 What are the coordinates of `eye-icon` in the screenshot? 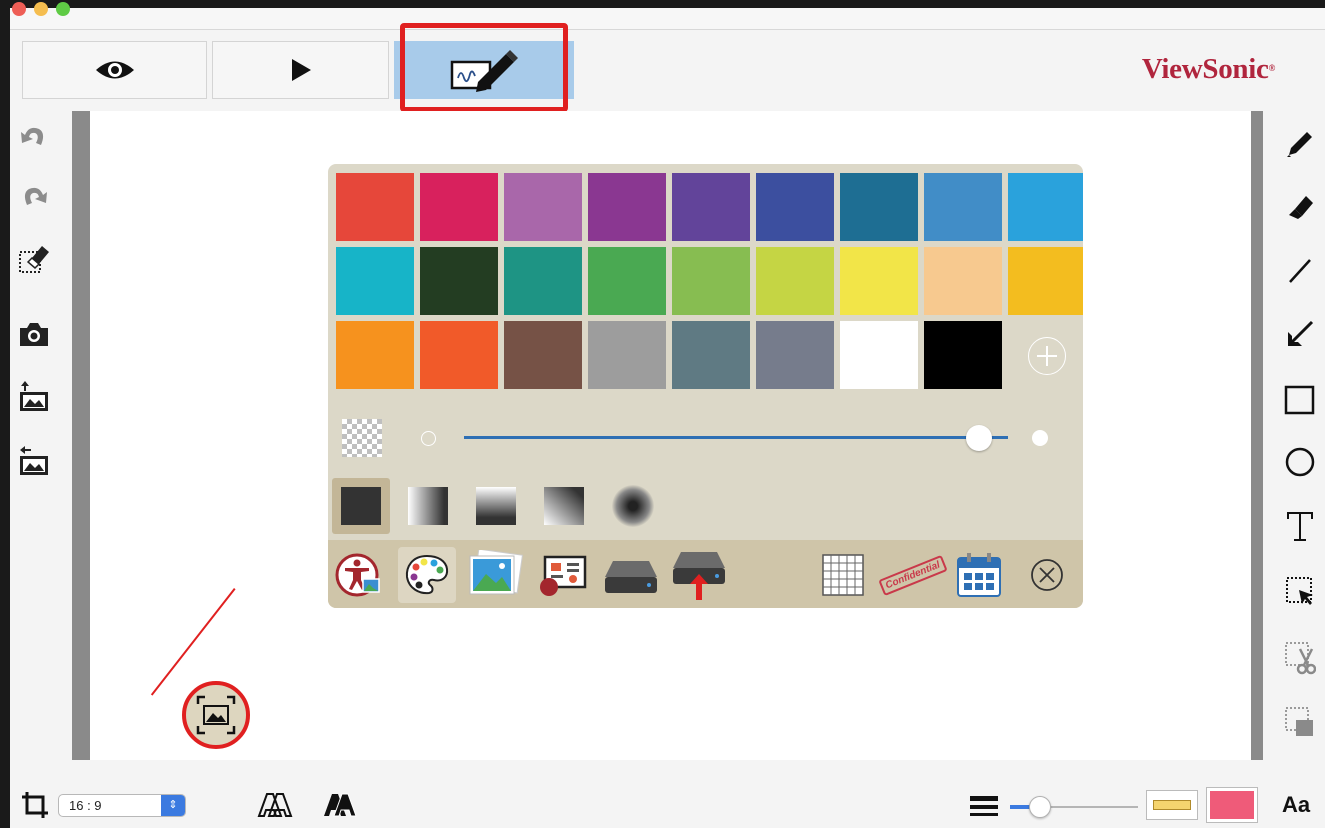 It's located at (114, 70).